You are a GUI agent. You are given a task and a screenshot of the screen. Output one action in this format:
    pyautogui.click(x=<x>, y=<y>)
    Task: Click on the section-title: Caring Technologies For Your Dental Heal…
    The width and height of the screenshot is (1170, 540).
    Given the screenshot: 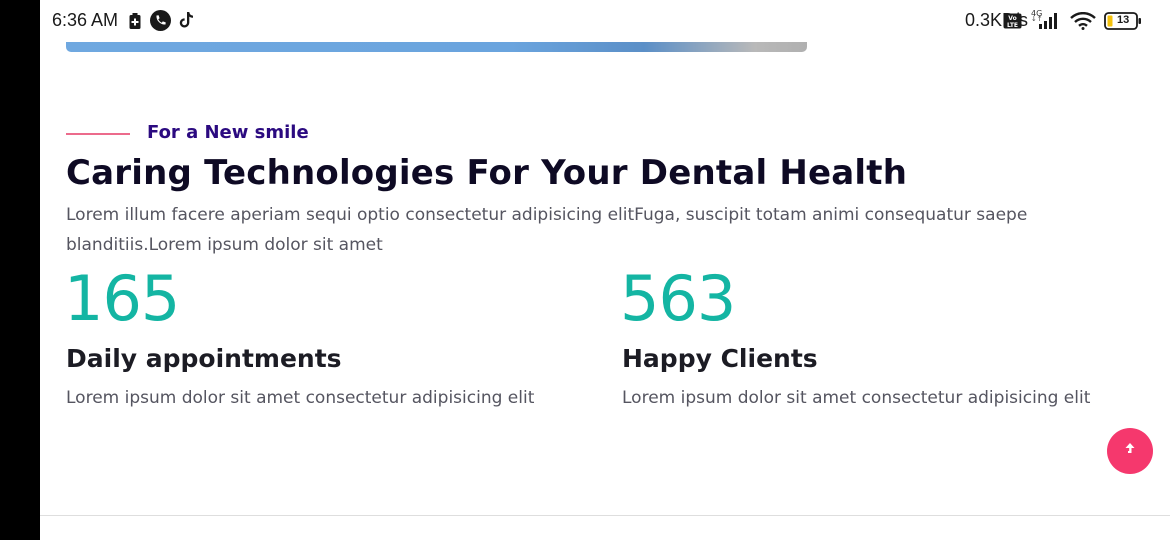 What is the action you would take?
    pyautogui.click(x=487, y=173)
    